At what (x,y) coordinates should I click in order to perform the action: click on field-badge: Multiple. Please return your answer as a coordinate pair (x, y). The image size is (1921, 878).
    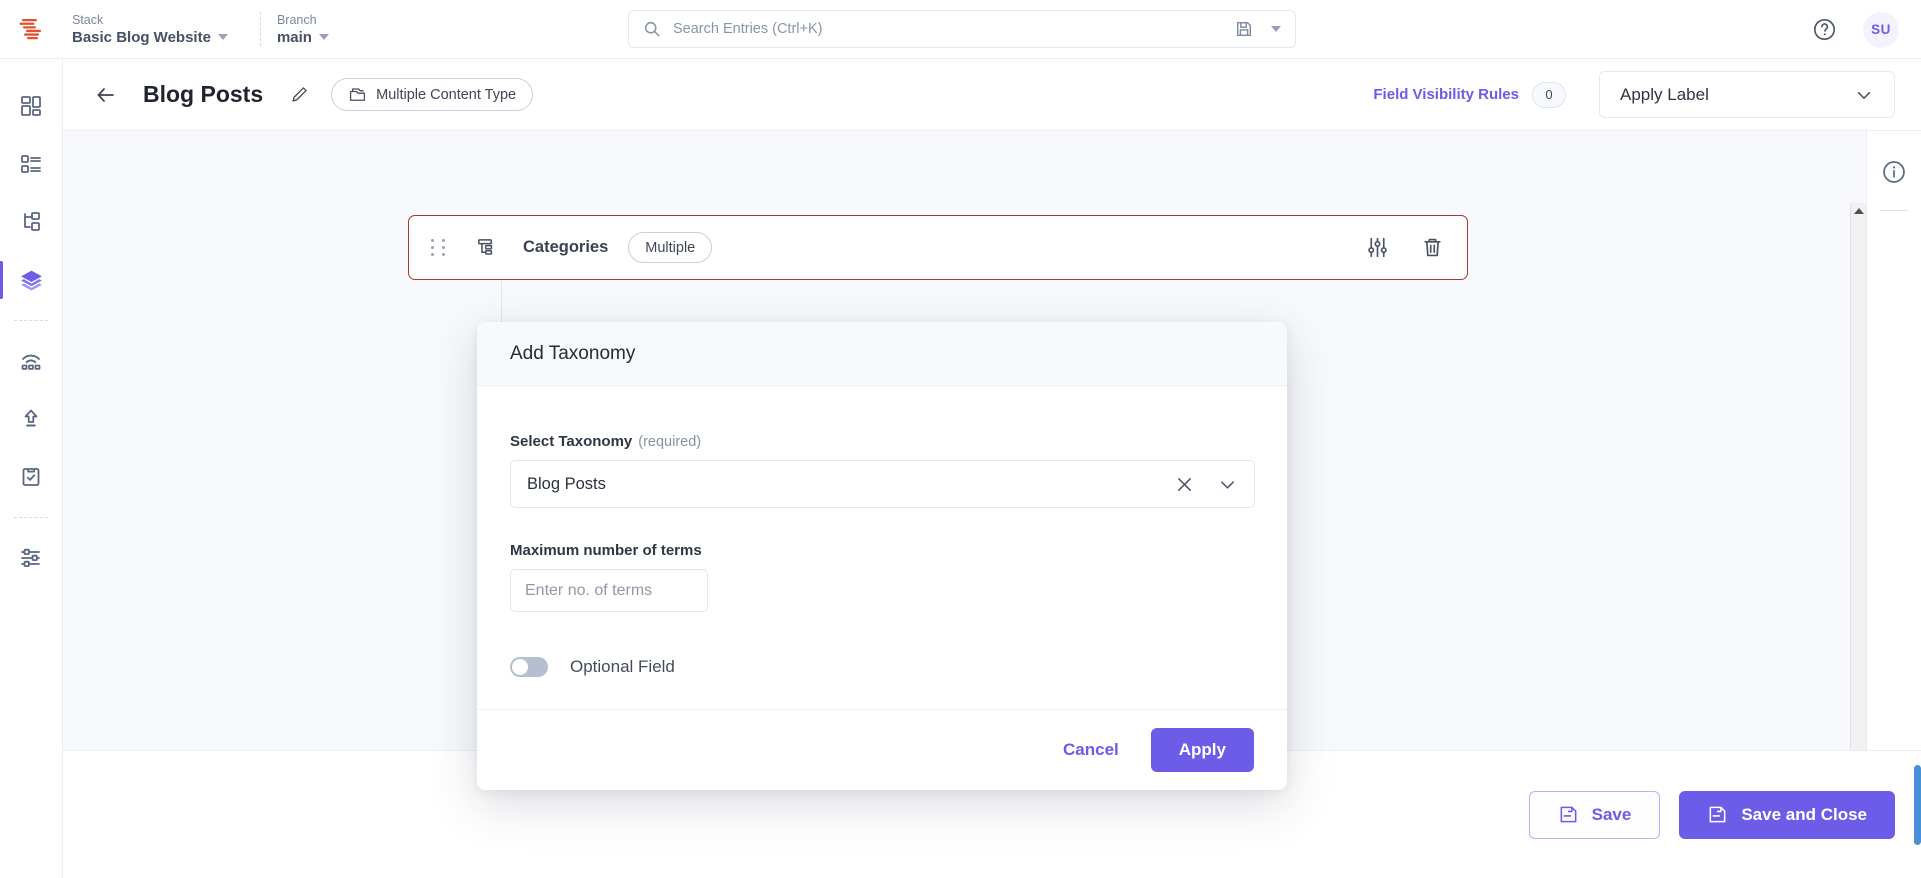
    Looking at the image, I should click on (670, 247).